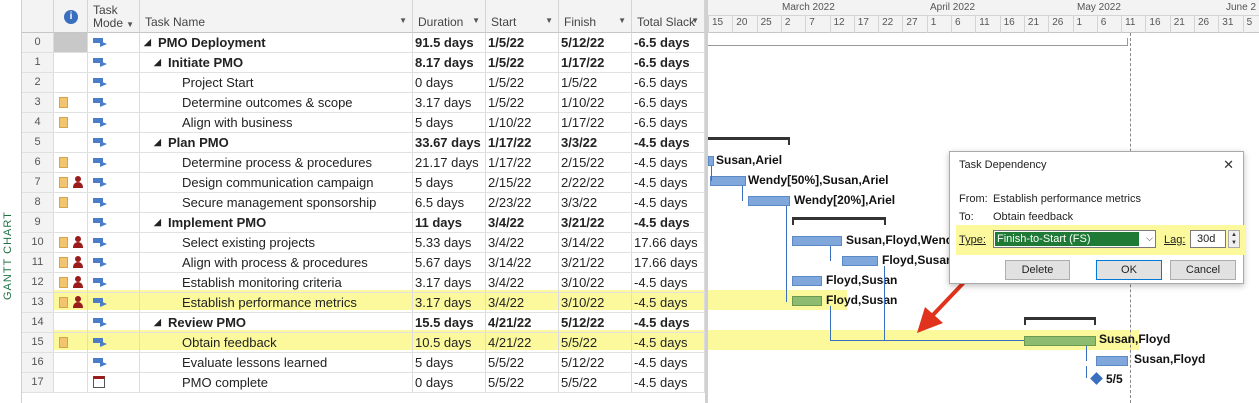 The image size is (1259, 403). I want to click on row-id: 4, so click(38, 122).